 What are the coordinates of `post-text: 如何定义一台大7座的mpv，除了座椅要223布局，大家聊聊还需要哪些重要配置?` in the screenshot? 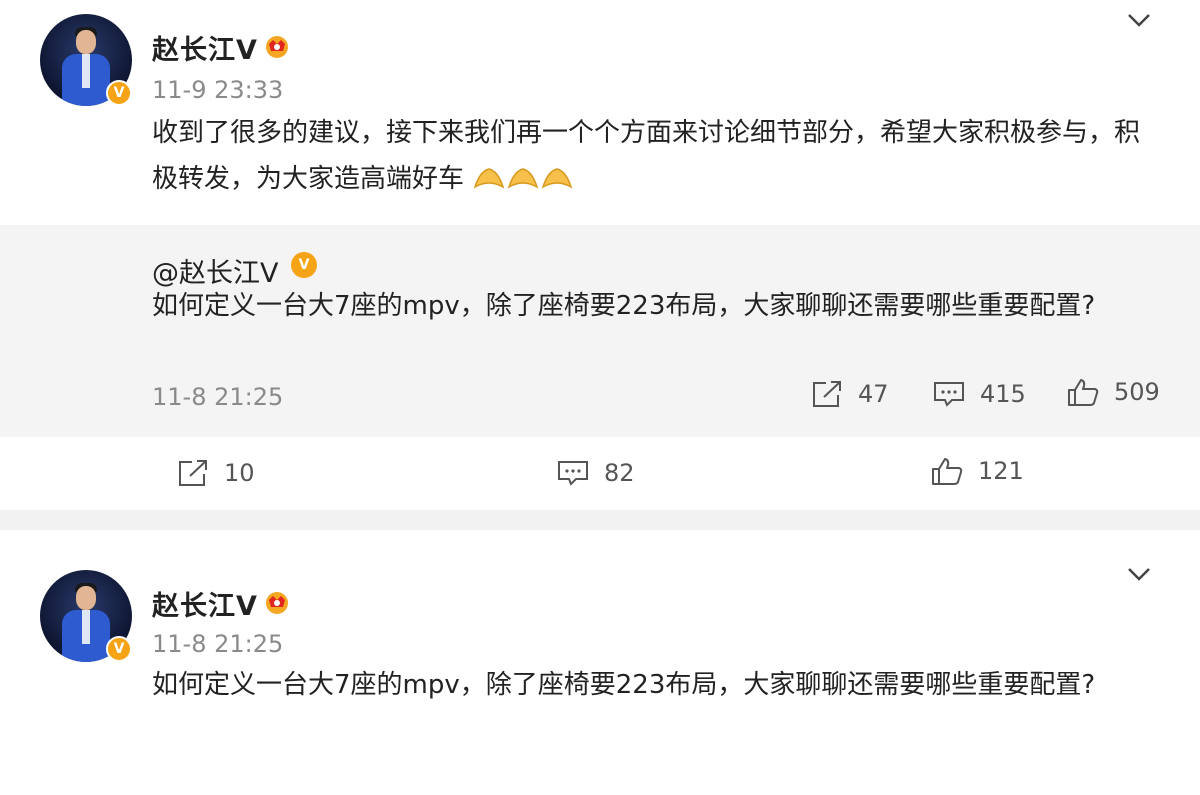 It's located at (624, 685).